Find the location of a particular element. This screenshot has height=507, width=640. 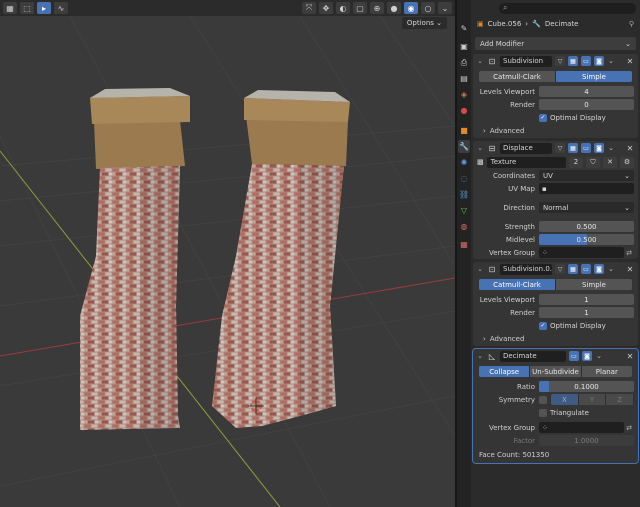

output-tab-icon: ⎙ is located at coordinates (464, 62).